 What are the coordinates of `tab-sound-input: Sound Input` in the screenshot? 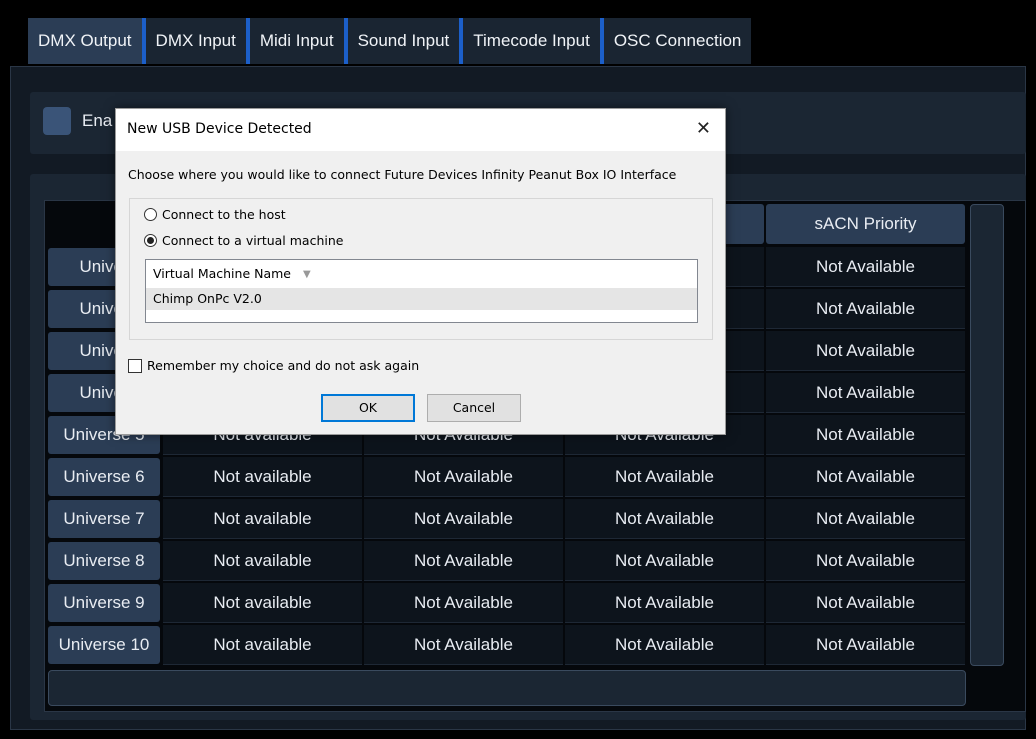 It's located at (405, 41).